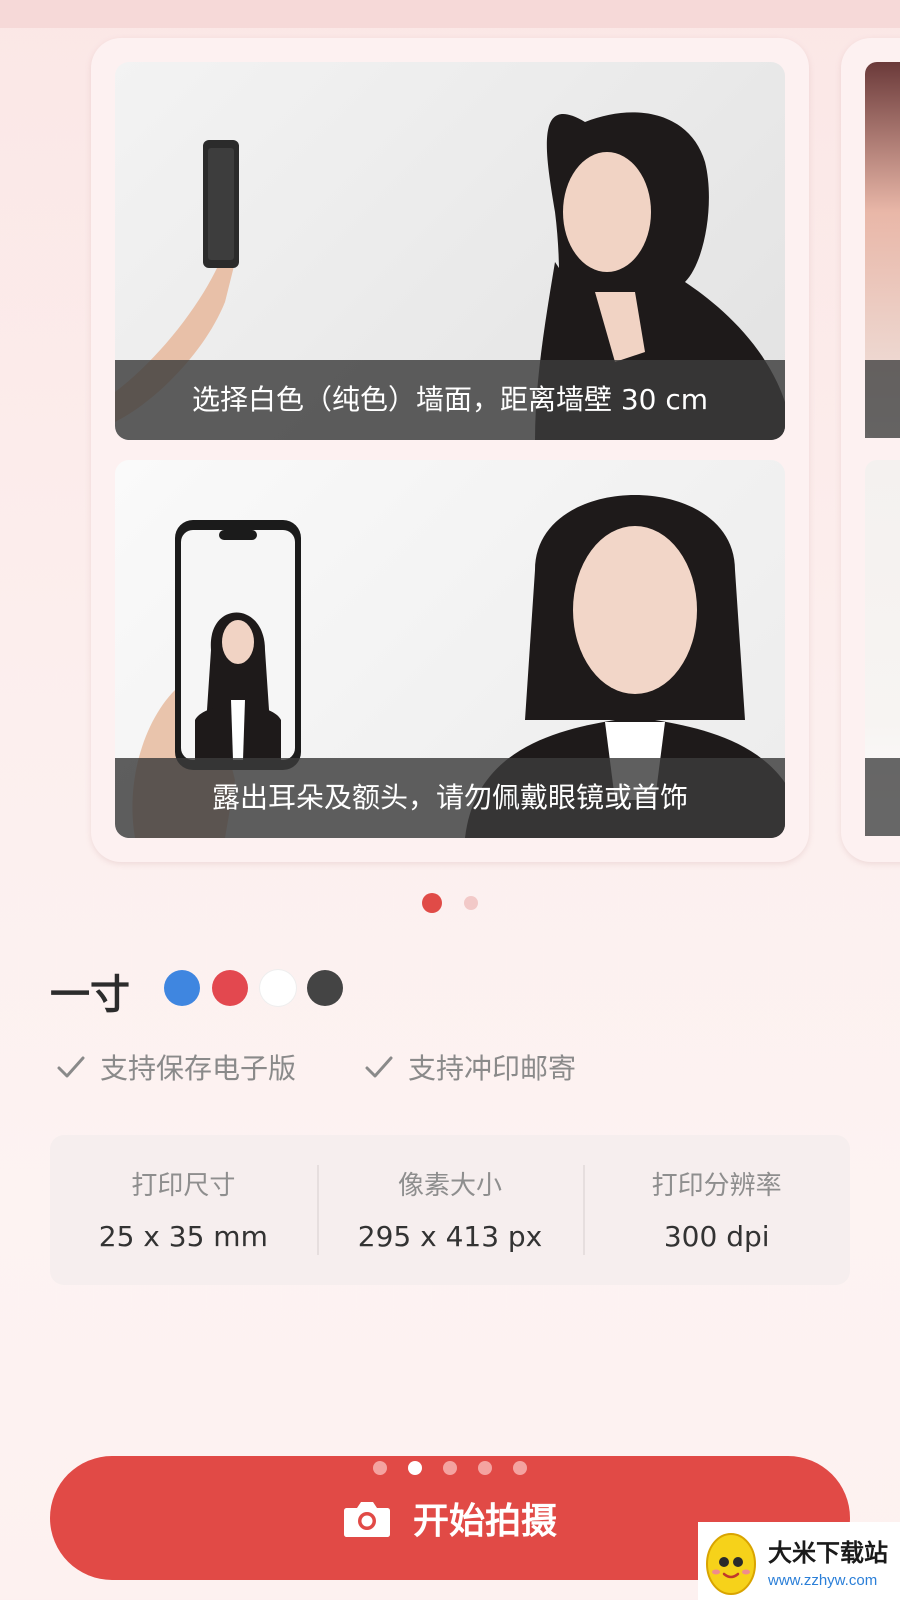  Describe the element at coordinates (484, 1521) in the screenshot. I see `start-shooting-label: 开始拍摄` at that location.